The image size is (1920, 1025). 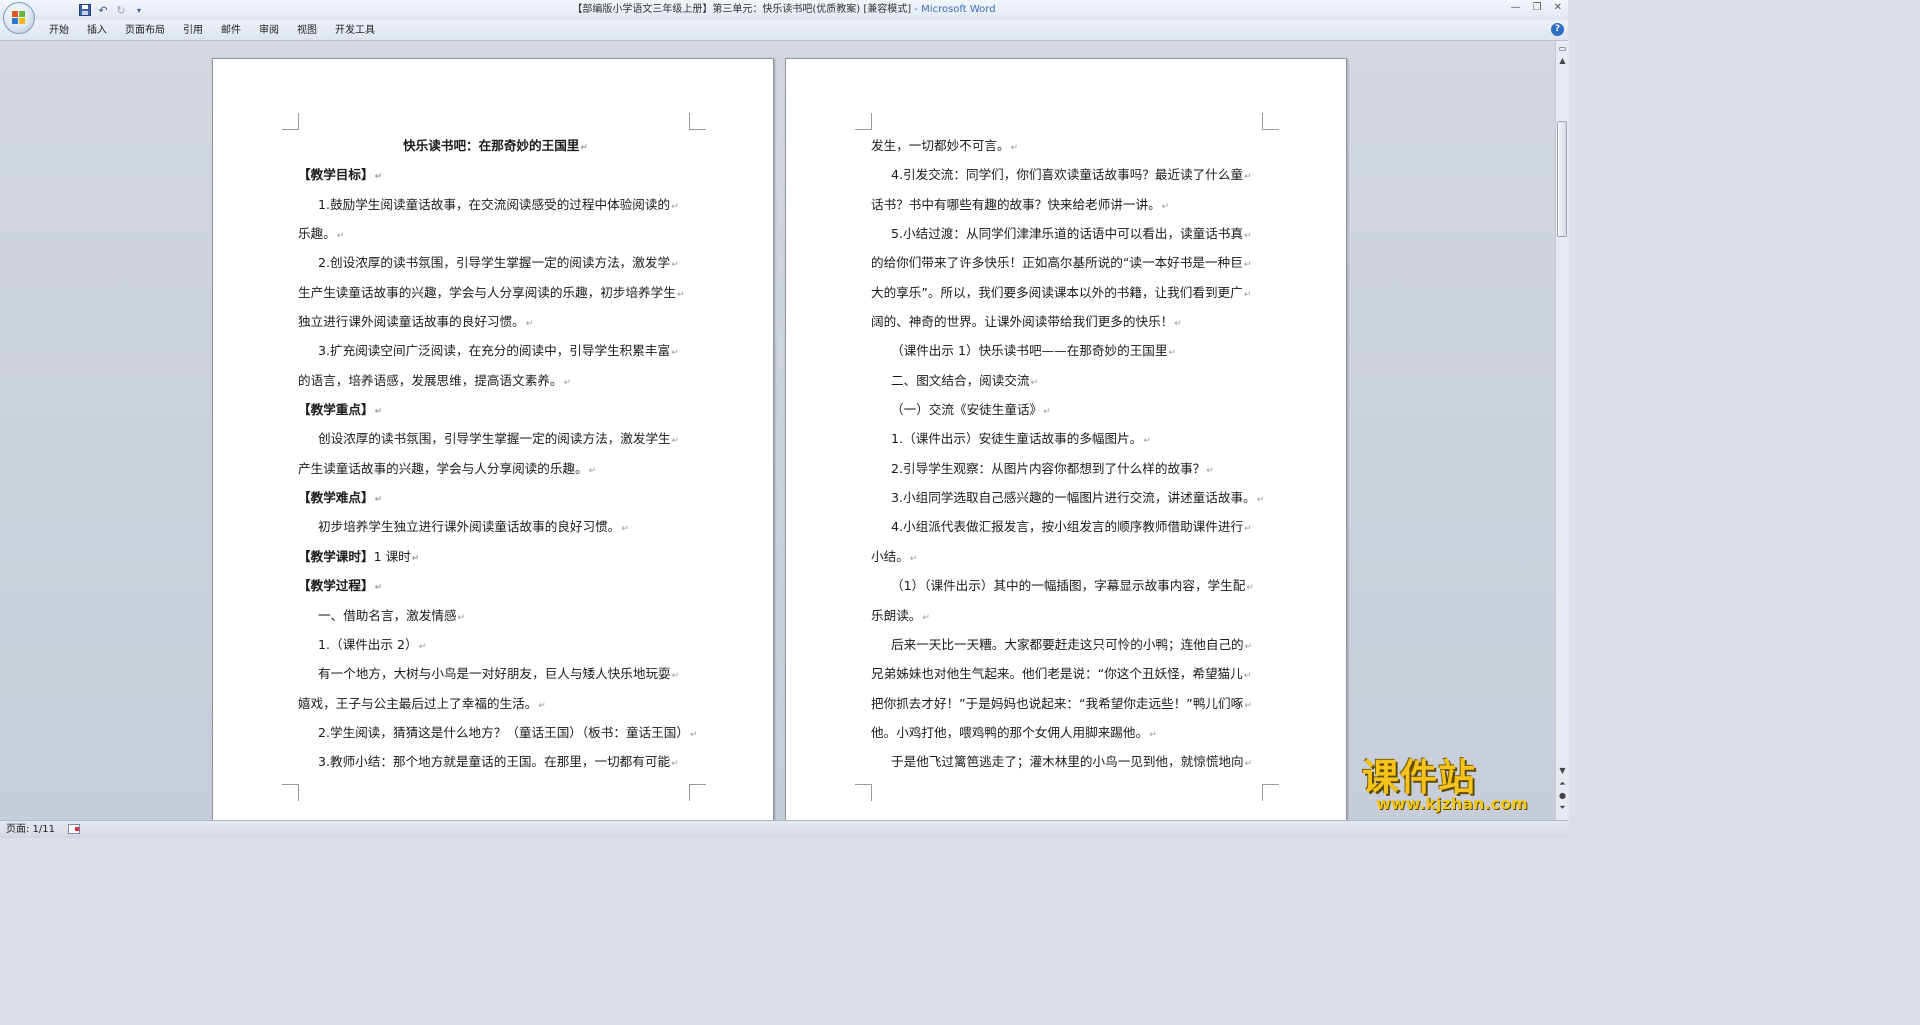 I want to click on paragraph-line: 初步培养学生独立进行课外阅读童话故事的良好习惯。↵, so click(x=495, y=526).